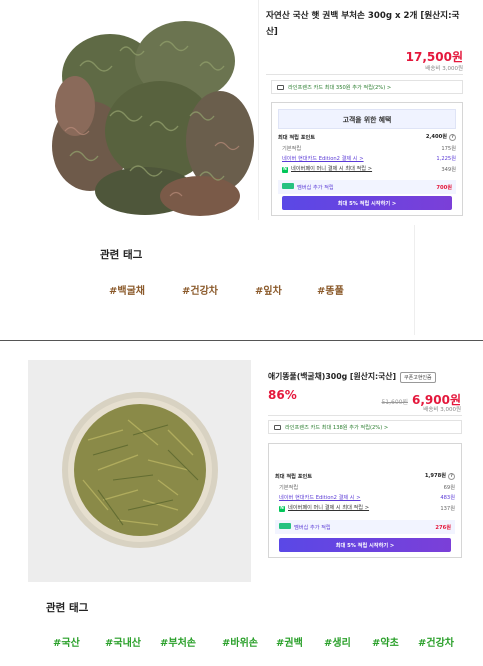 This screenshot has height=666, width=483. I want to click on product2-original-price: 51,600원, so click(394, 402).